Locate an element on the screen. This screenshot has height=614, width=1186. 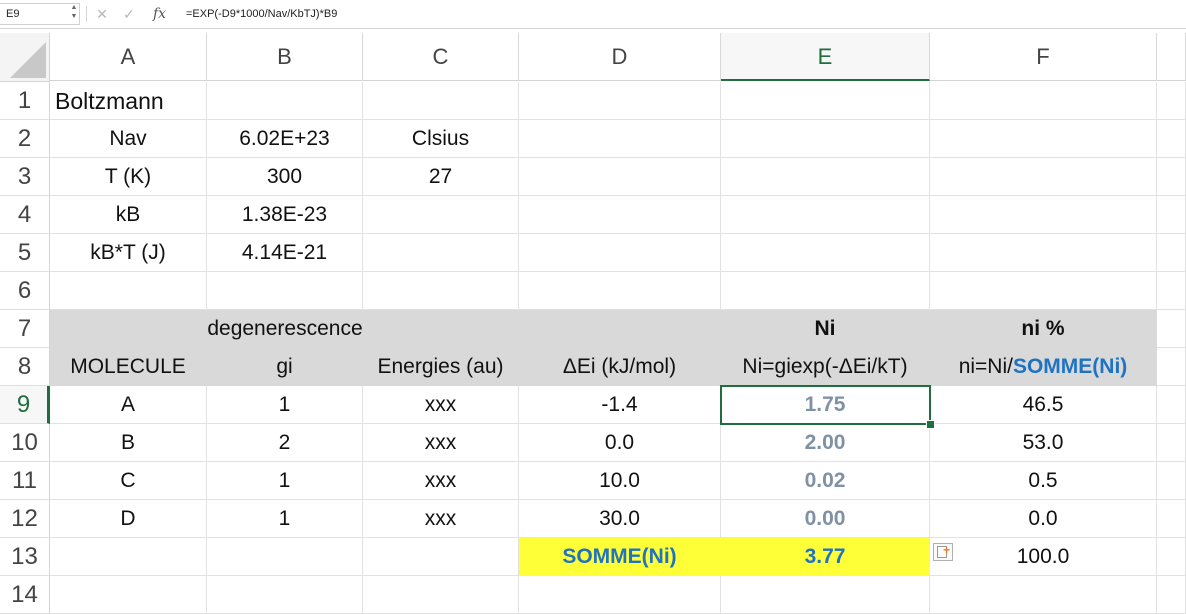
cell-a11: C is located at coordinates (128, 481).